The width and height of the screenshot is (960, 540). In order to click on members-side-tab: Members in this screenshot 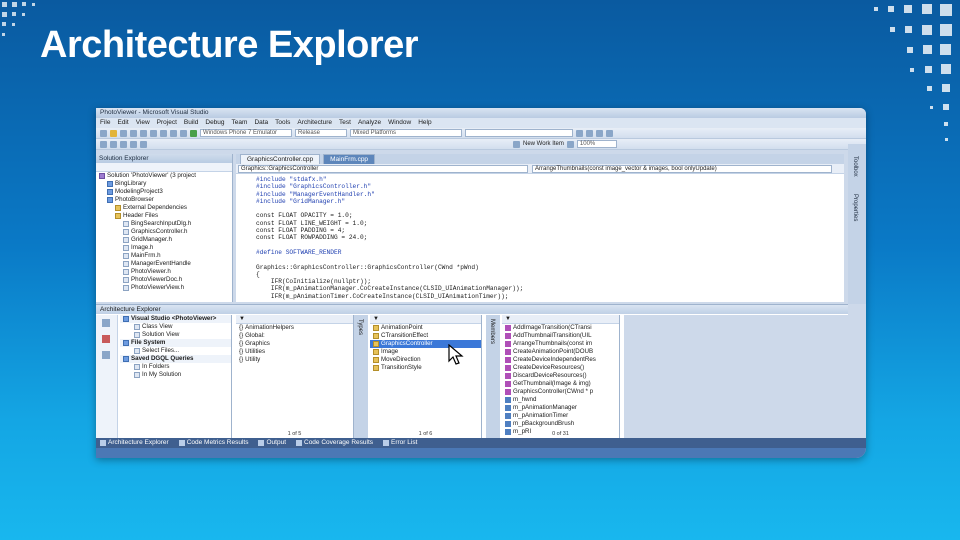, I will do `click(493, 377)`.